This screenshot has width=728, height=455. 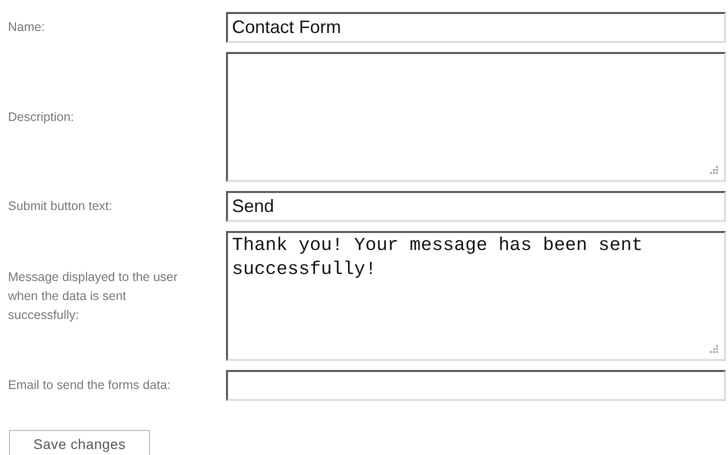 What do you see at coordinates (26, 27) in the screenshot?
I see `field-label: Name:` at bounding box center [26, 27].